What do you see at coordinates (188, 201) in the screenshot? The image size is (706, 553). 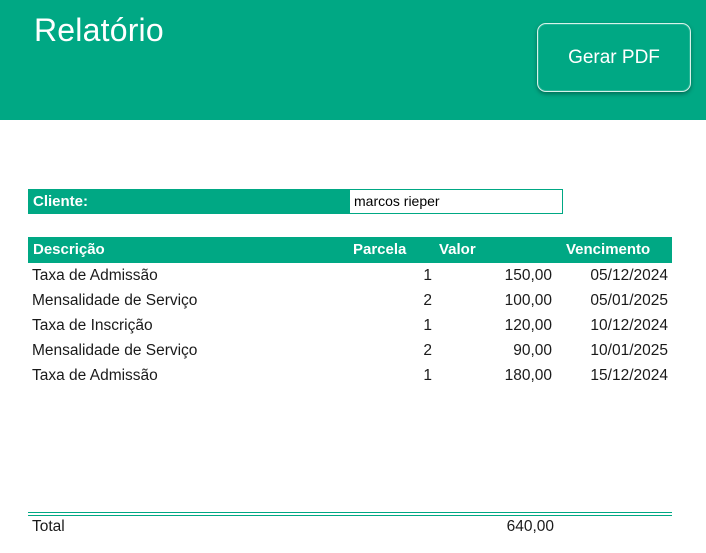 I see `client-label: Cliente:` at bounding box center [188, 201].